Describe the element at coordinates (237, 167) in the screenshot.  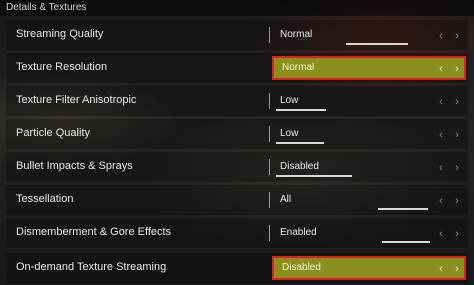
I see `setting-row-bullet-impacts-sprays: Bullet Impacts & Sprays Disabled ‹ ›` at that location.